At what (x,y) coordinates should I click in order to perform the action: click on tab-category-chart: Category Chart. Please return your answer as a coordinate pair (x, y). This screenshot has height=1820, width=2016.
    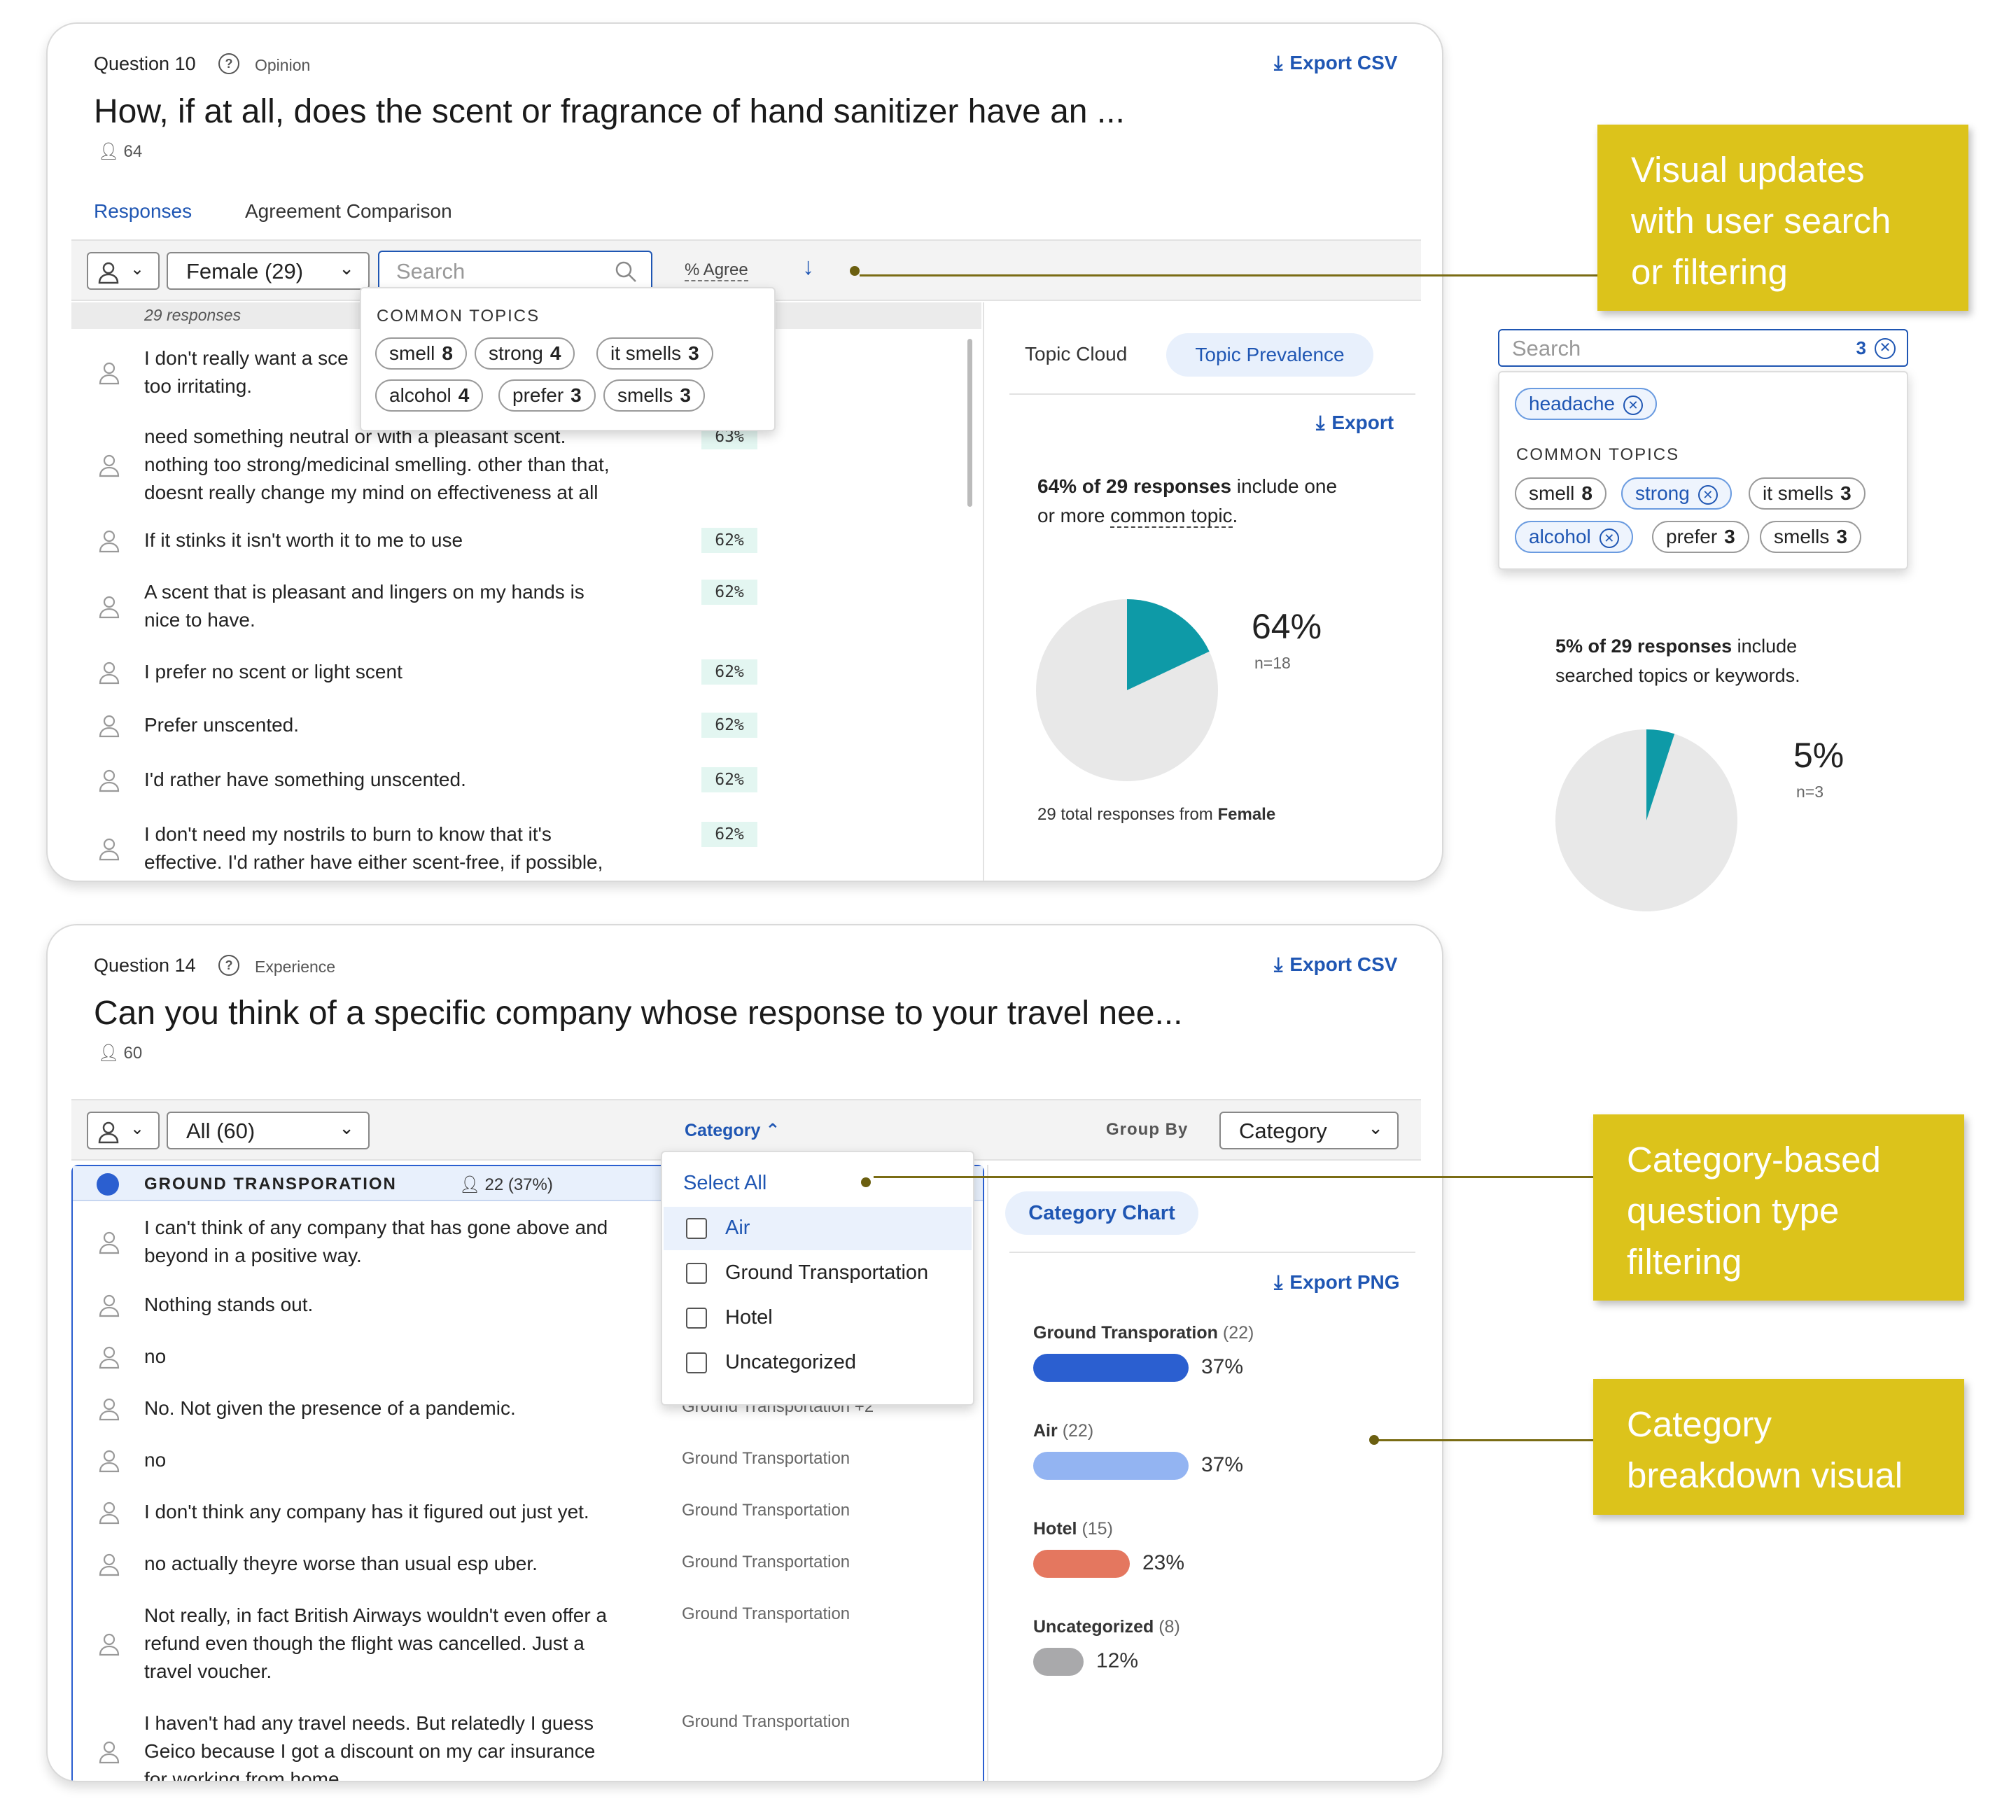
    Looking at the image, I should click on (1101, 1213).